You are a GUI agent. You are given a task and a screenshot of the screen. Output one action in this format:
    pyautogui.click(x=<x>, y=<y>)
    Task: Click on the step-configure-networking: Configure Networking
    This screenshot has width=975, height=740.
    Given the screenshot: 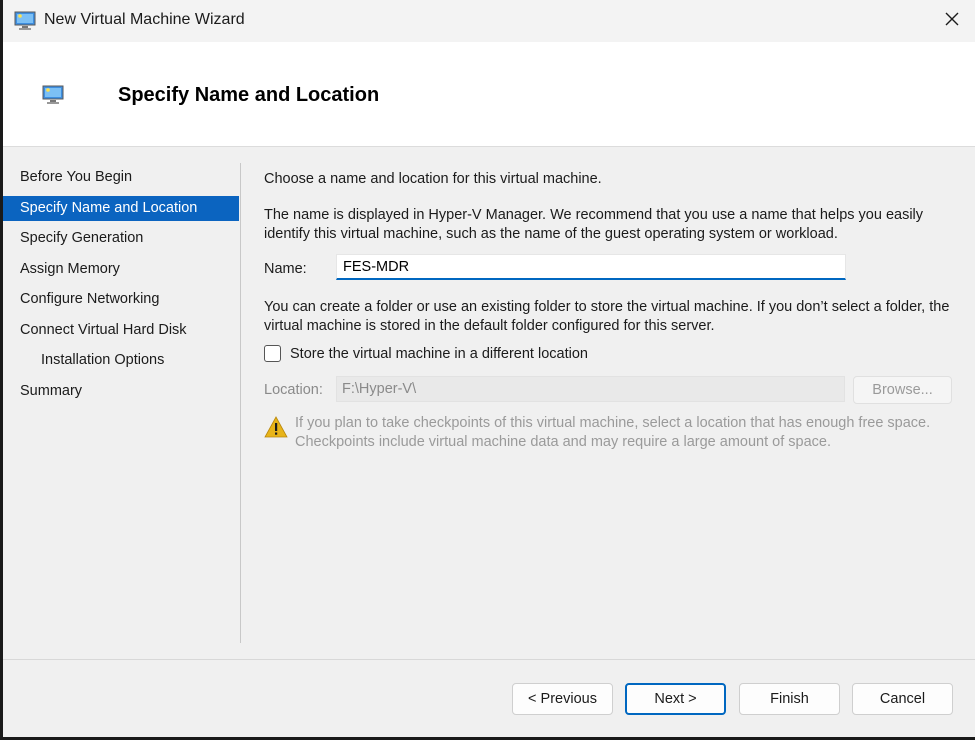 What is the action you would take?
    pyautogui.click(x=121, y=299)
    